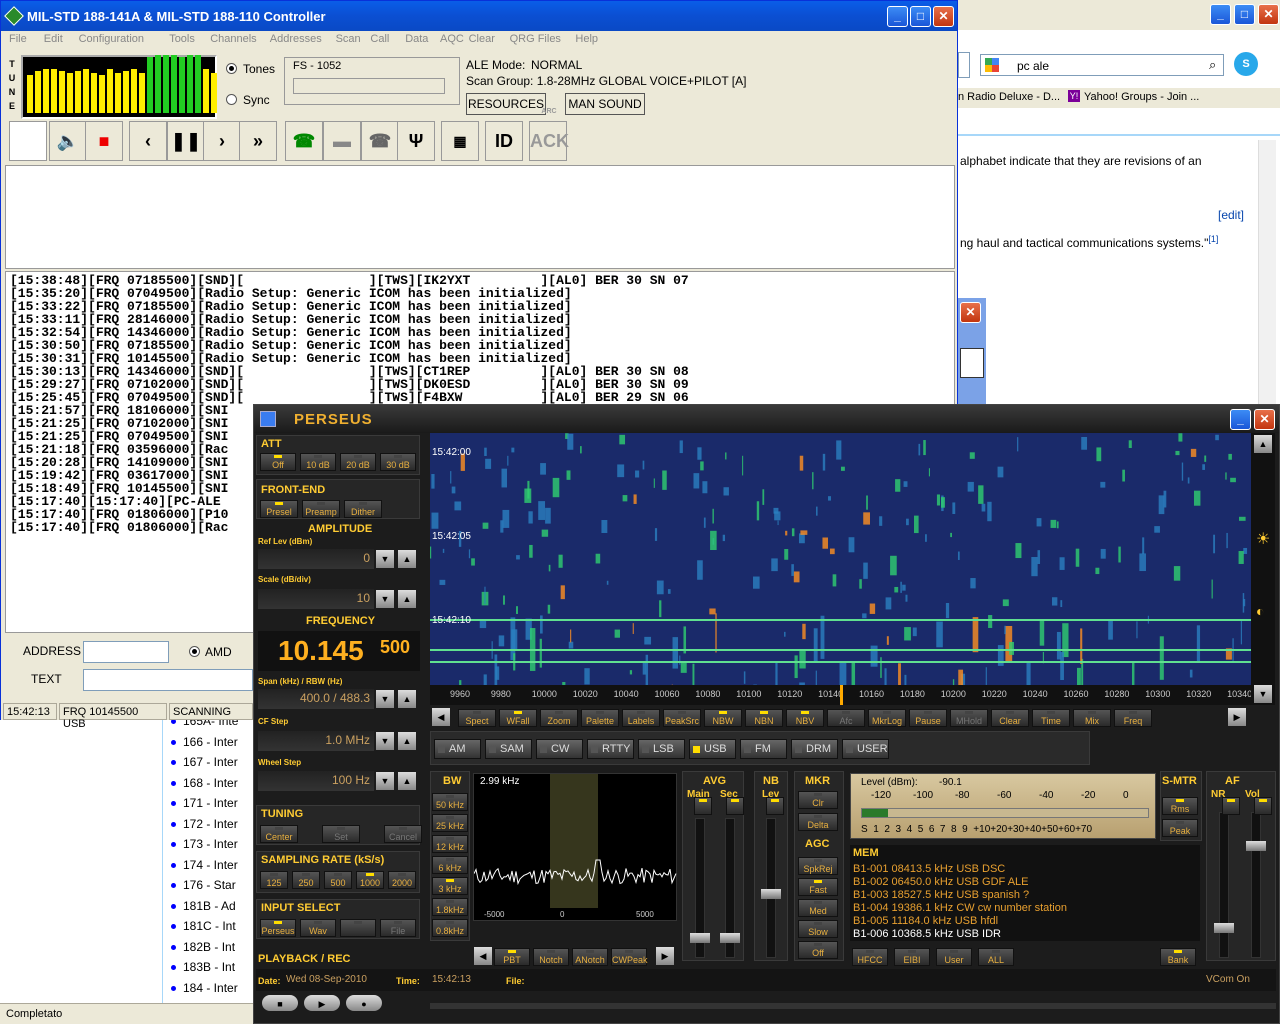 The image size is (1280, 1024). What do you see at coordinates (68, 141) in the screenshot?
I see `speaker-icon: 🔈` at bounding box center [68, 141].